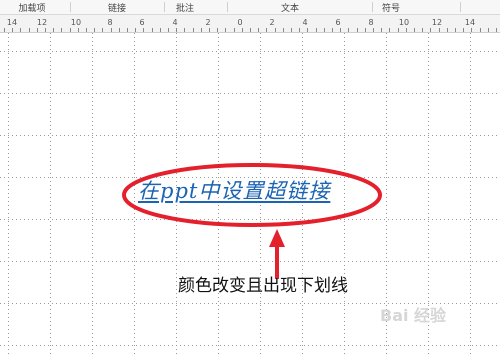 The image size is (500, 357). Describe the element at coordinates (263, 286) in the screenshot. I see `annotation-caption: 颜色改变且出现下划线` at that location.